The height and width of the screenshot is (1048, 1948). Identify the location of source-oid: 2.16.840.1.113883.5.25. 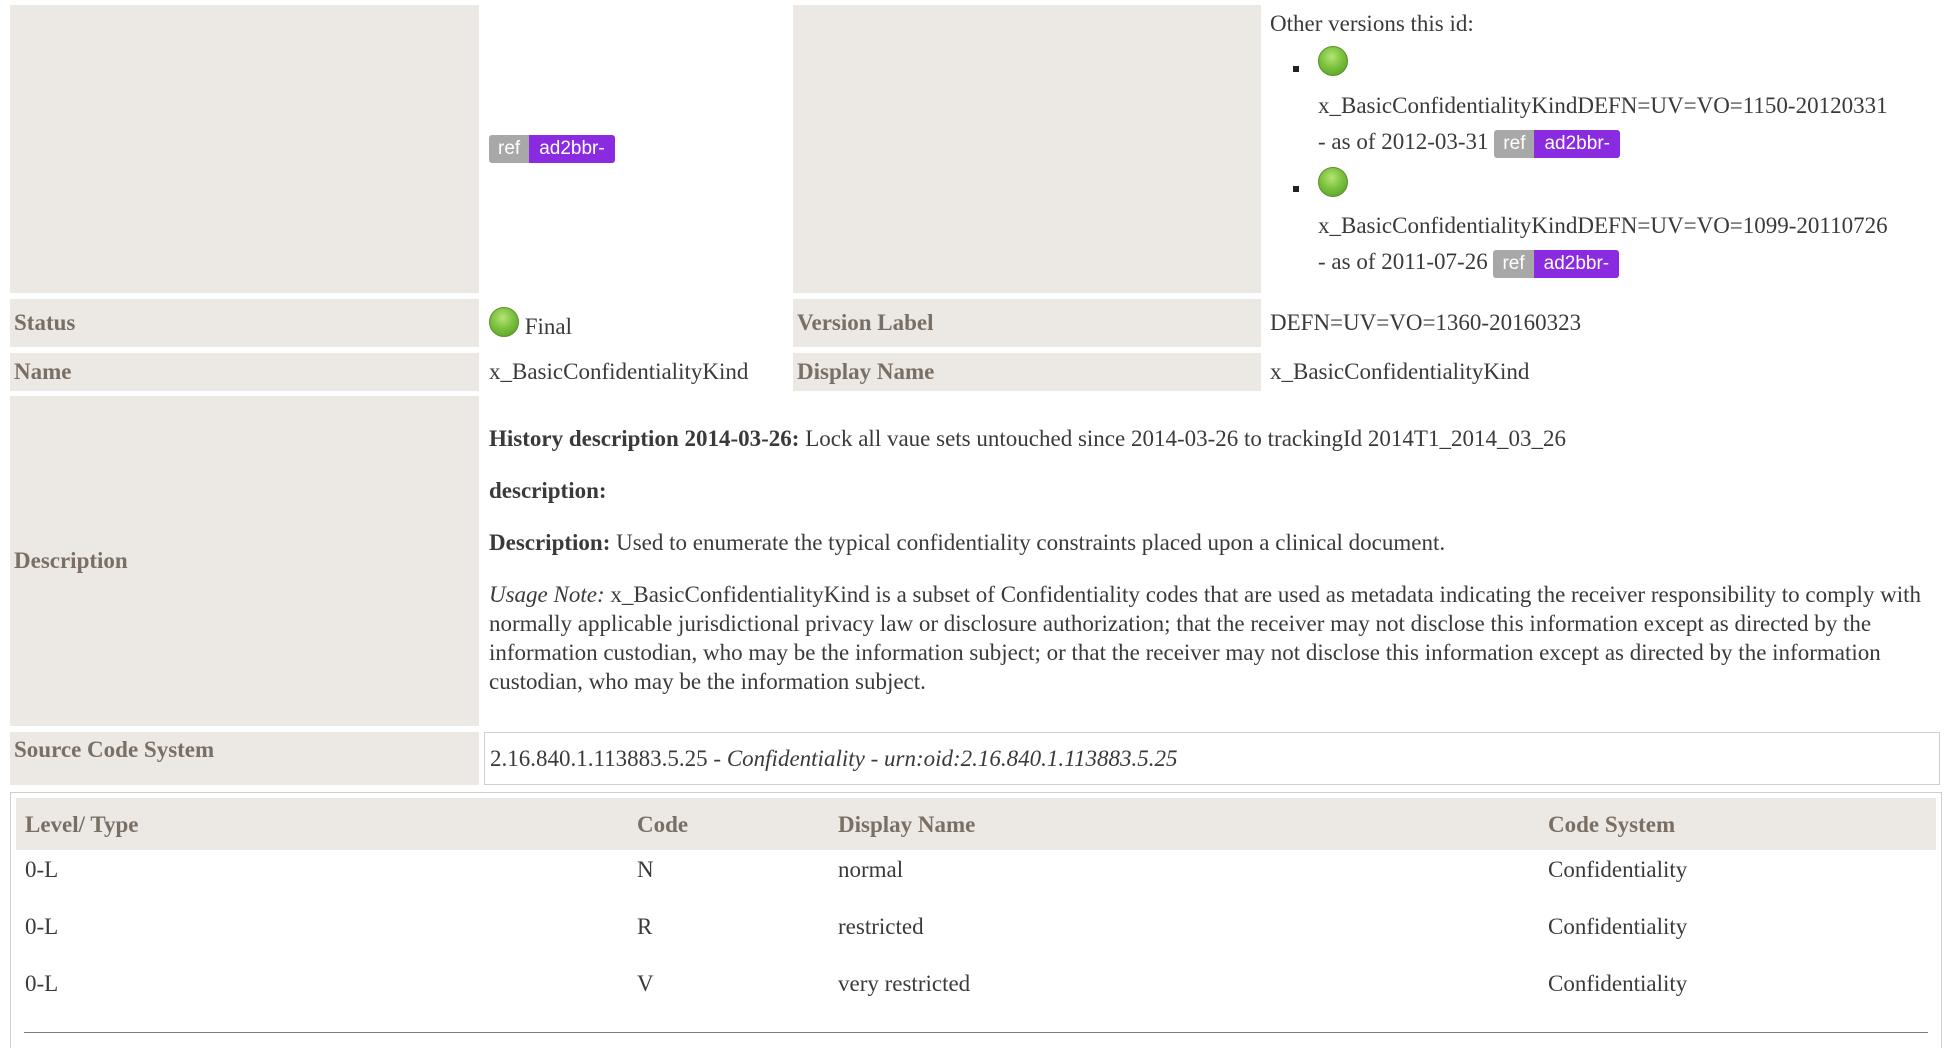
(599, 758).